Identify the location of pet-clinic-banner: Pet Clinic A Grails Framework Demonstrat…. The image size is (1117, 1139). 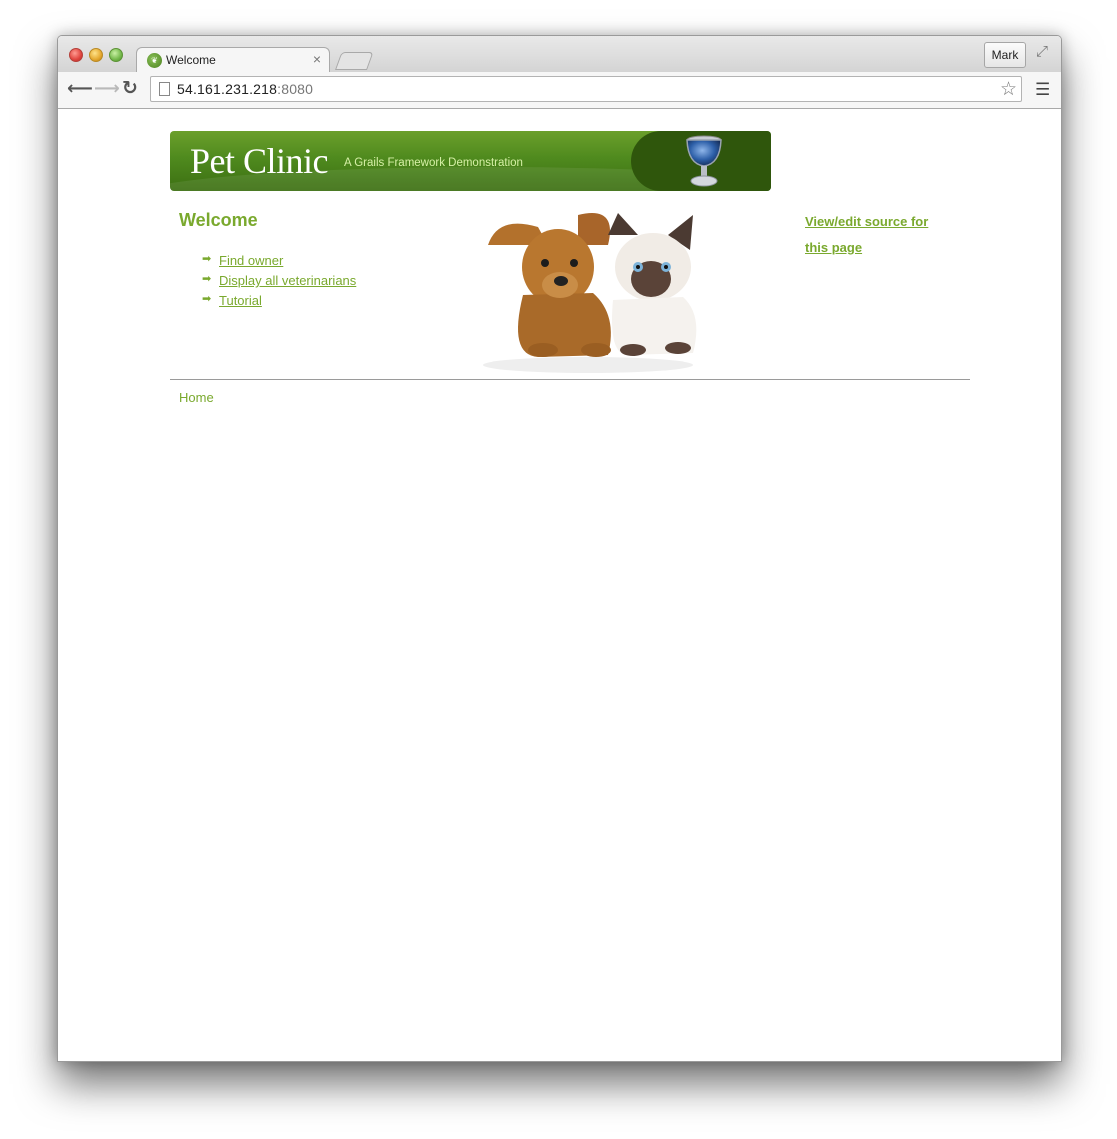
(470, 161).